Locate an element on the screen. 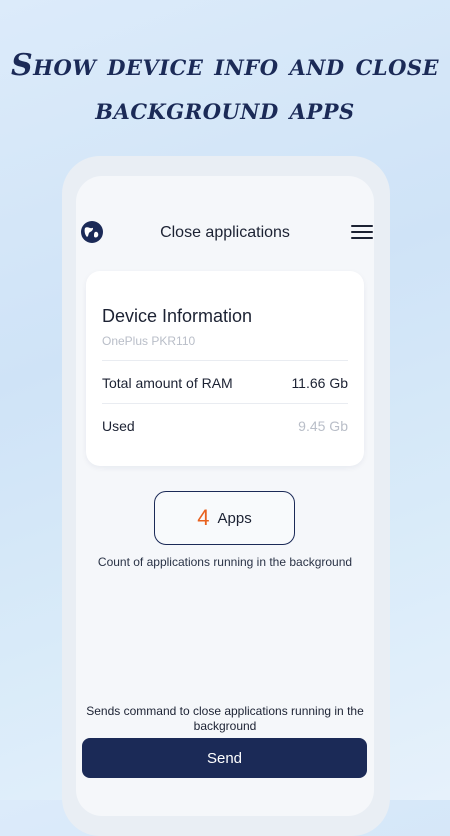  ram-used-label: Used is located at coordinates (118, 426).